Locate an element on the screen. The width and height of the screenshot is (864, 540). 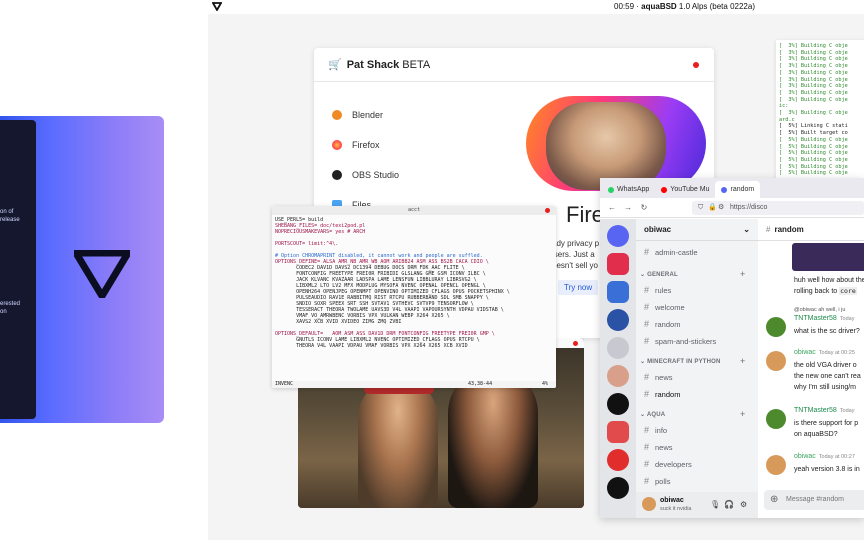
discord-home-icon is located at coordinates (618, 236).